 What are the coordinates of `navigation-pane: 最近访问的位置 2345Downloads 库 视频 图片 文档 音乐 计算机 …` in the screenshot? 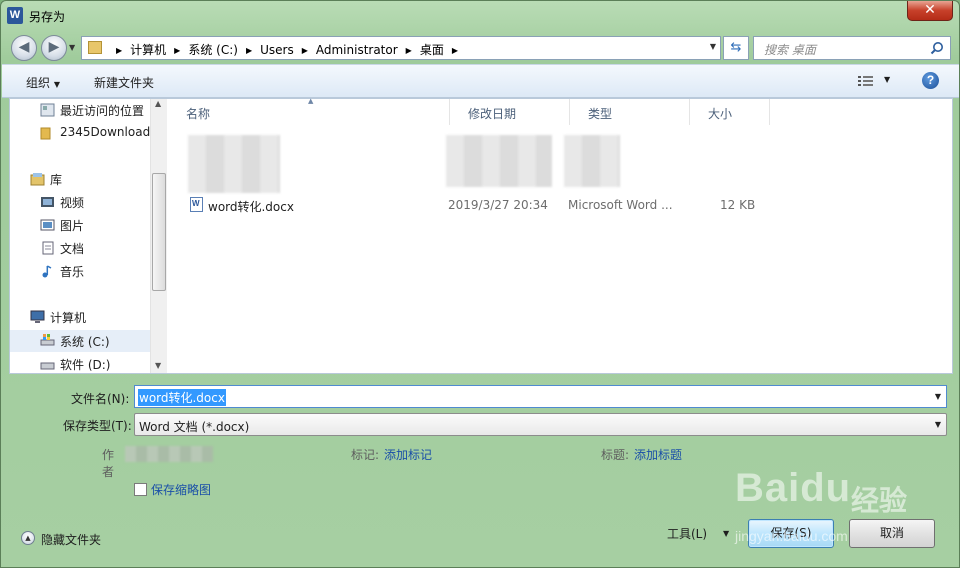 It's located at (80, 236).